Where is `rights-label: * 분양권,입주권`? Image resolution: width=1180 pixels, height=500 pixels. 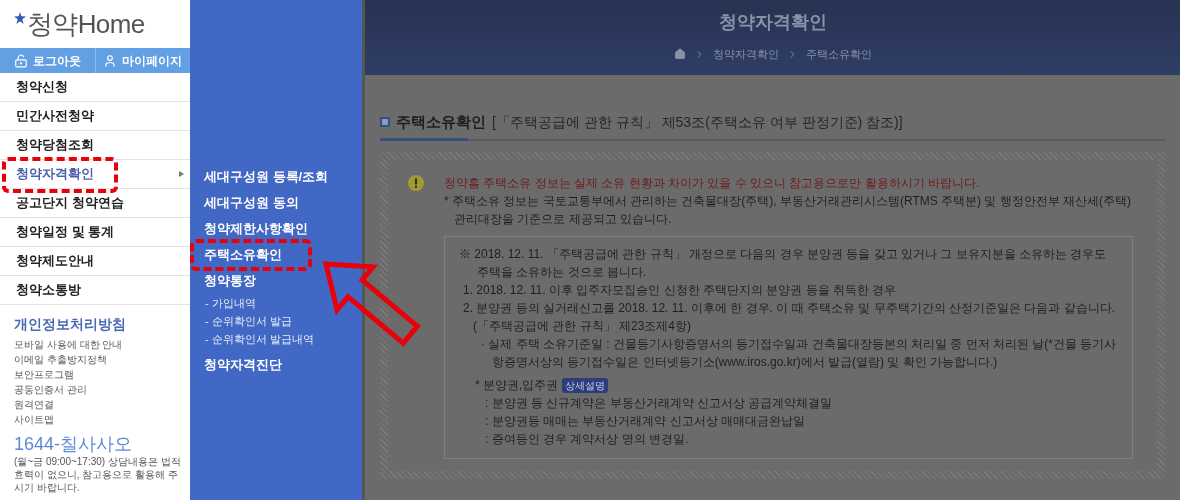 rights-label: * 분양권,입주권 is located at coordinates (517, 385).